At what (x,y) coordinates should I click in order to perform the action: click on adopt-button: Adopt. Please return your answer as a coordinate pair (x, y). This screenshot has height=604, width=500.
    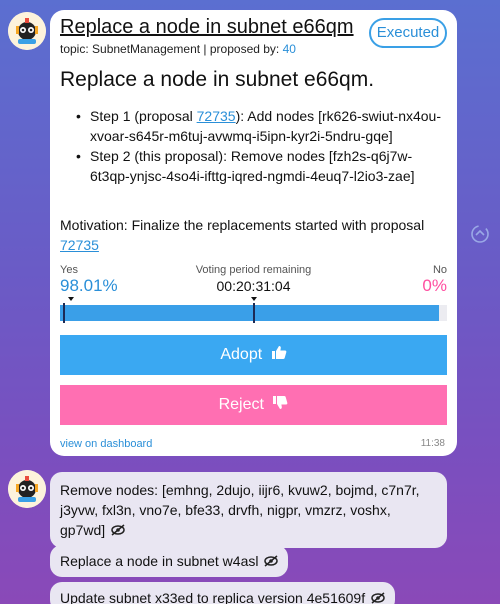
    Looking at the image, I should click on (253, 355).